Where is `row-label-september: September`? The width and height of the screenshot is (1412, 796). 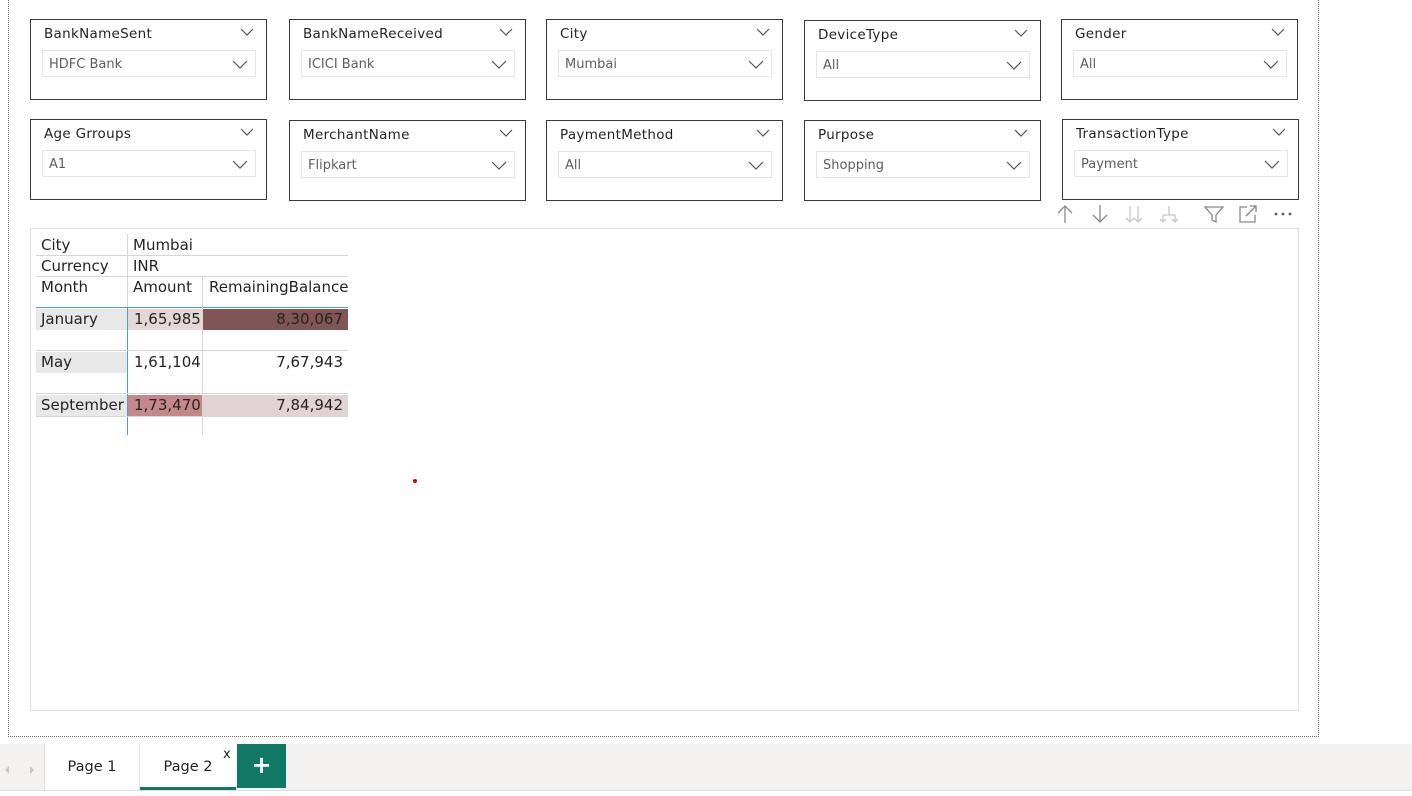
row-label-september: September is located at coordinates (81, 405).